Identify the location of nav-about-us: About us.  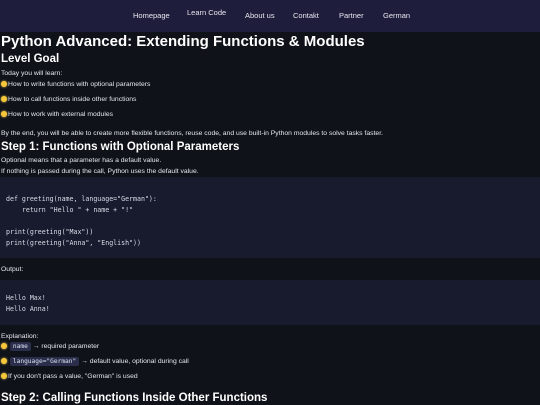
(260, 15).